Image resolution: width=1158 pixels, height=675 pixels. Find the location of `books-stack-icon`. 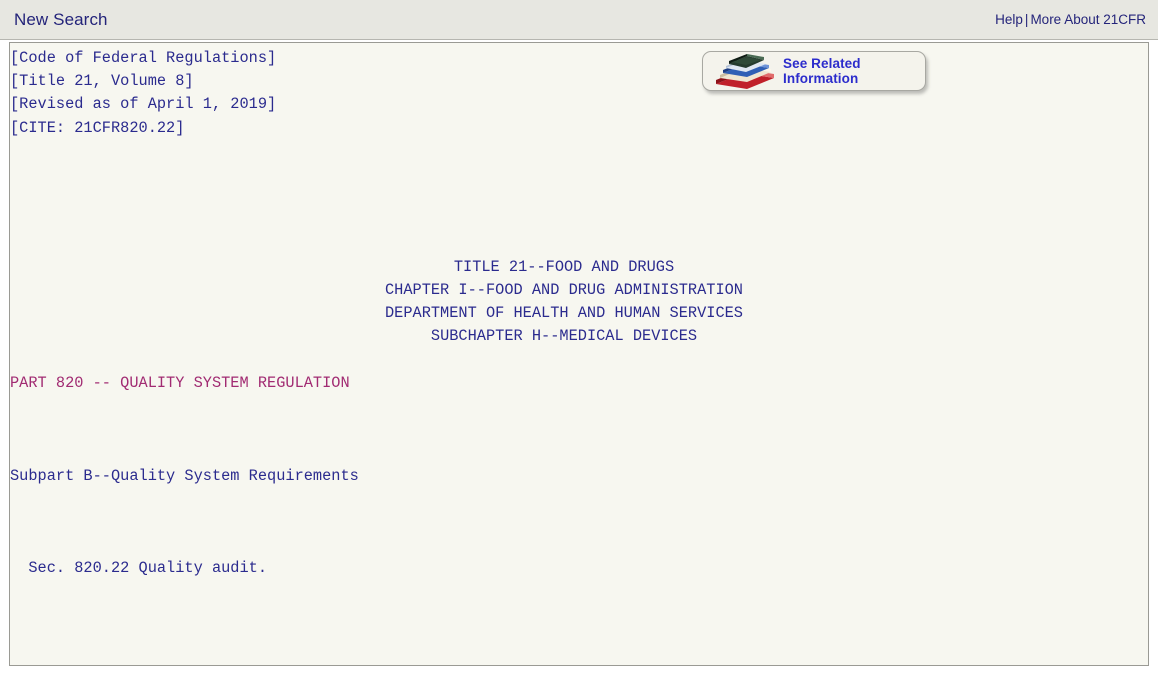

books-stack-icon is located at coordinates (745, 72).